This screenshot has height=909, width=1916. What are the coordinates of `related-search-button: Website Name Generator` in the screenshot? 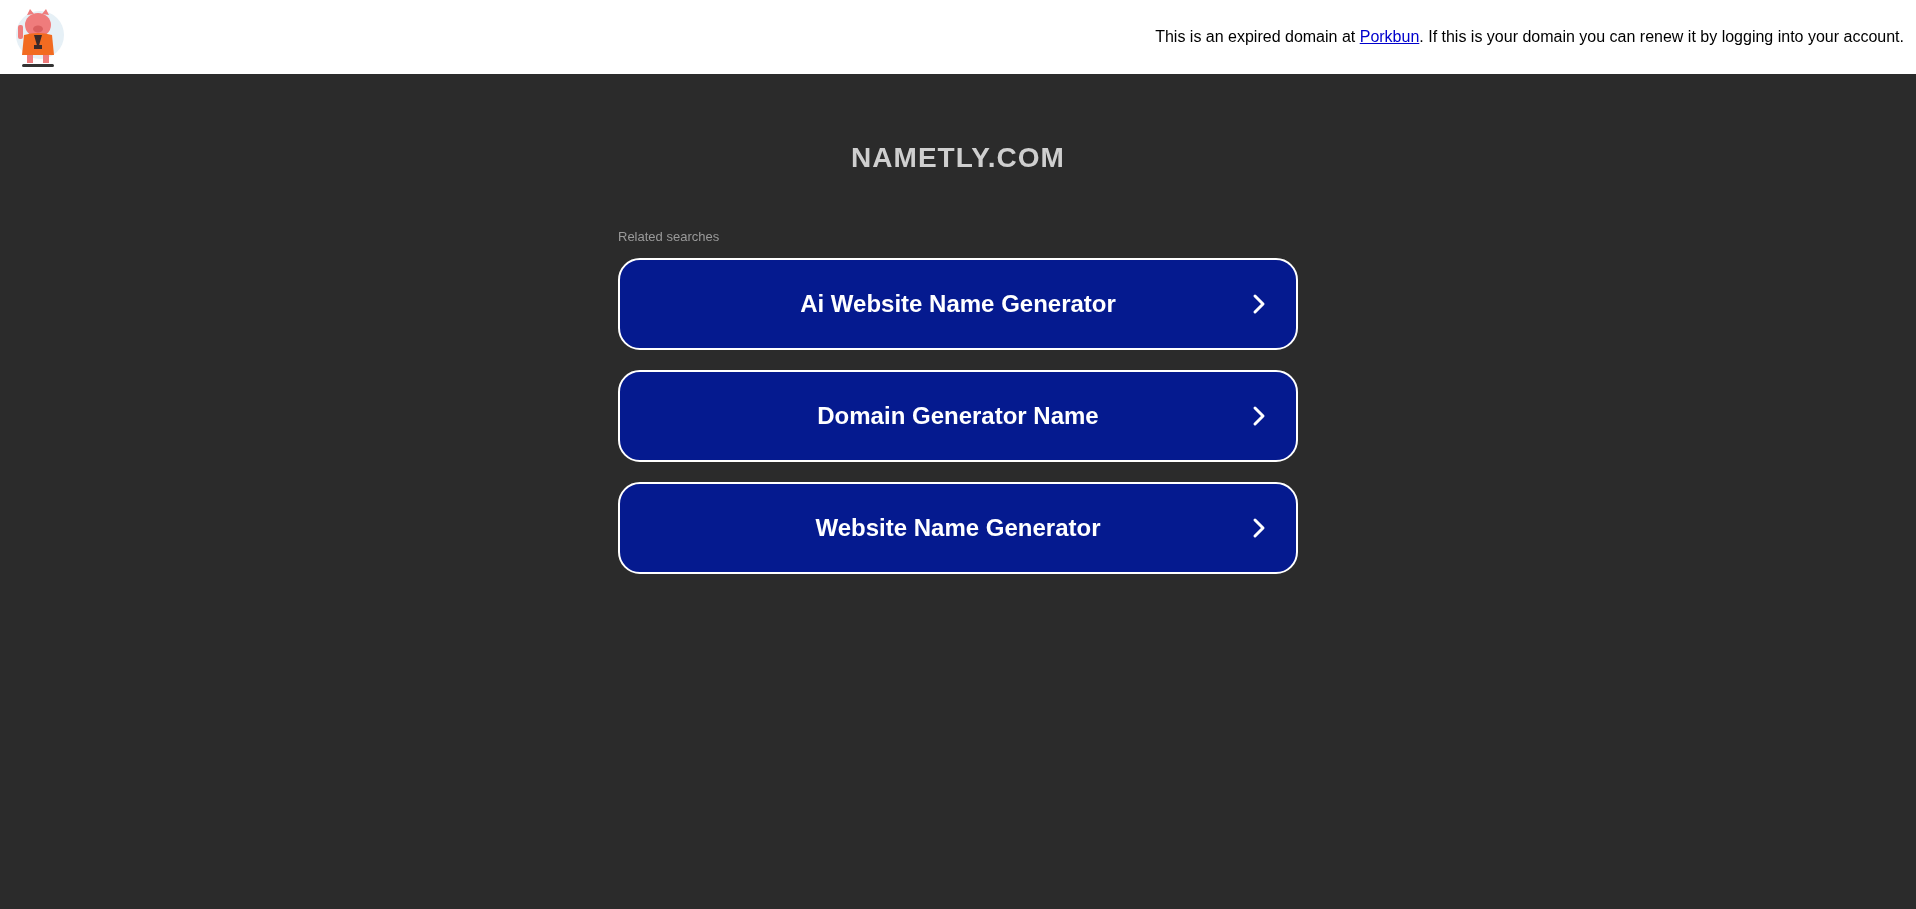 It's located at (958, 528).